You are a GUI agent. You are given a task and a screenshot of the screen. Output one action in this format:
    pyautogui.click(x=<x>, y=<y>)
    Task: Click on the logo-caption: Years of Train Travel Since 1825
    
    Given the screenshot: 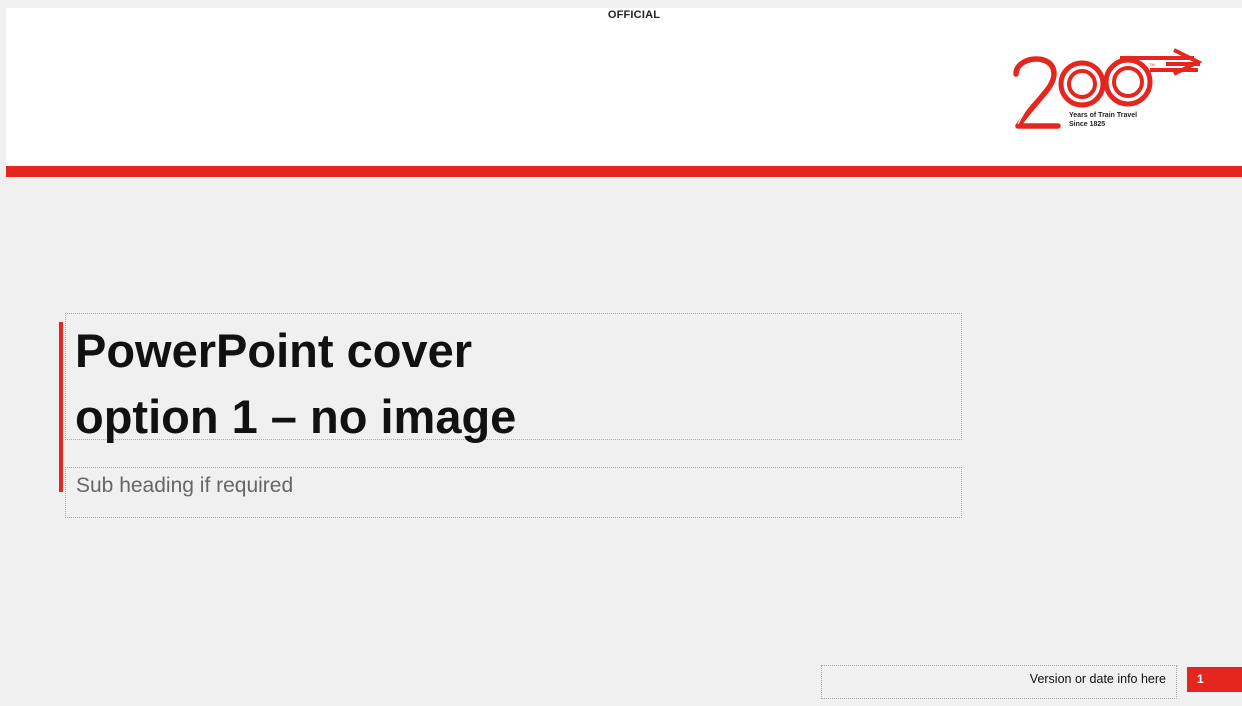 What is the action you would take?
    pyautogui.click(x=1103, y=120)
    